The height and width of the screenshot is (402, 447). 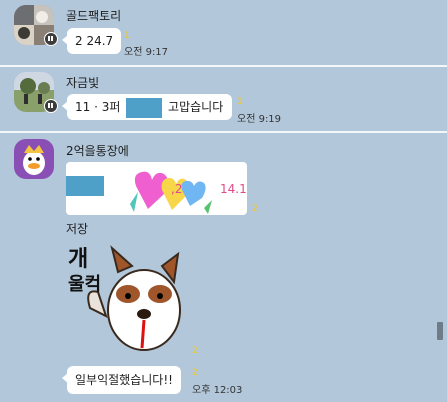 I want to click on image-card: ,2 14.1, so click(x=156, y=188).